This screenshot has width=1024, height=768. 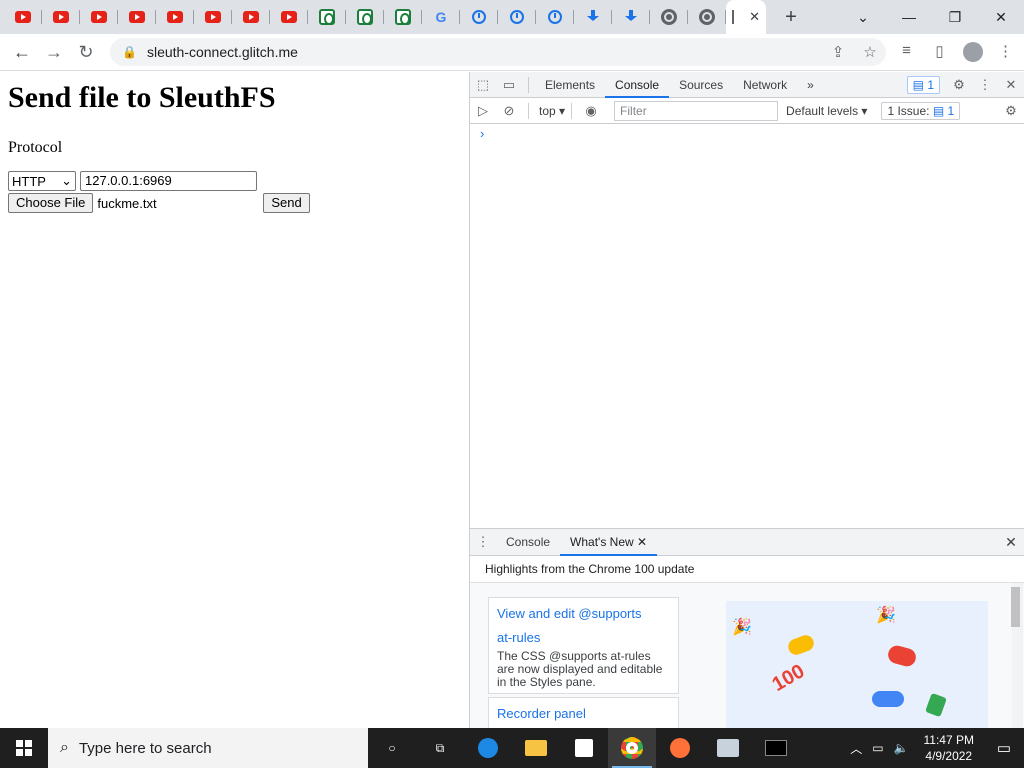 What do you see at coordinates (54, 52) in the screenshot?
I see `forward-arrow-icon: →` at bounding box center [54, 52].